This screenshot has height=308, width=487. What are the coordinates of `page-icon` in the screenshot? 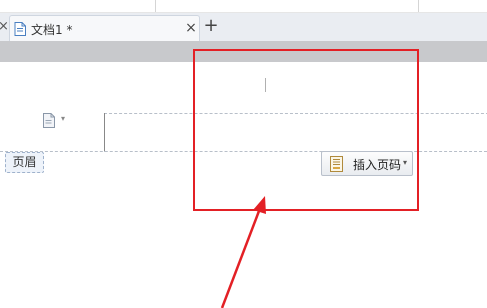 It's located at (49, 120).